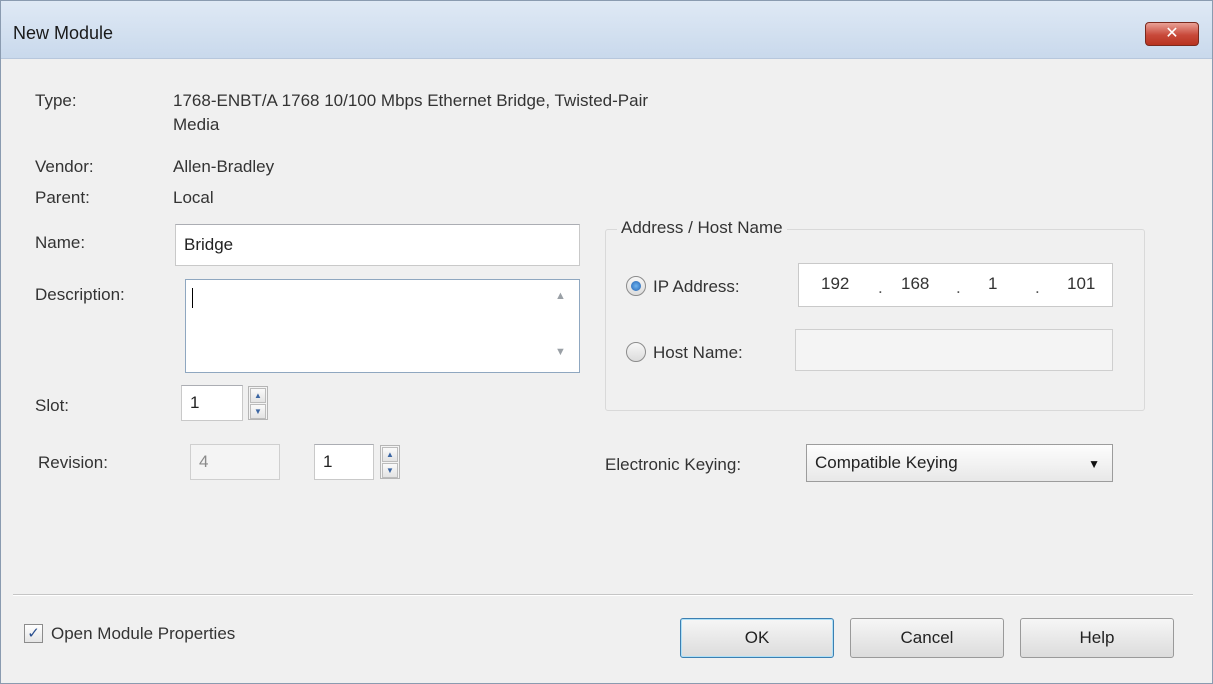 The image size is (1213, 684). I want to click on ip-address-label: IP Address:, so click(696, 287).